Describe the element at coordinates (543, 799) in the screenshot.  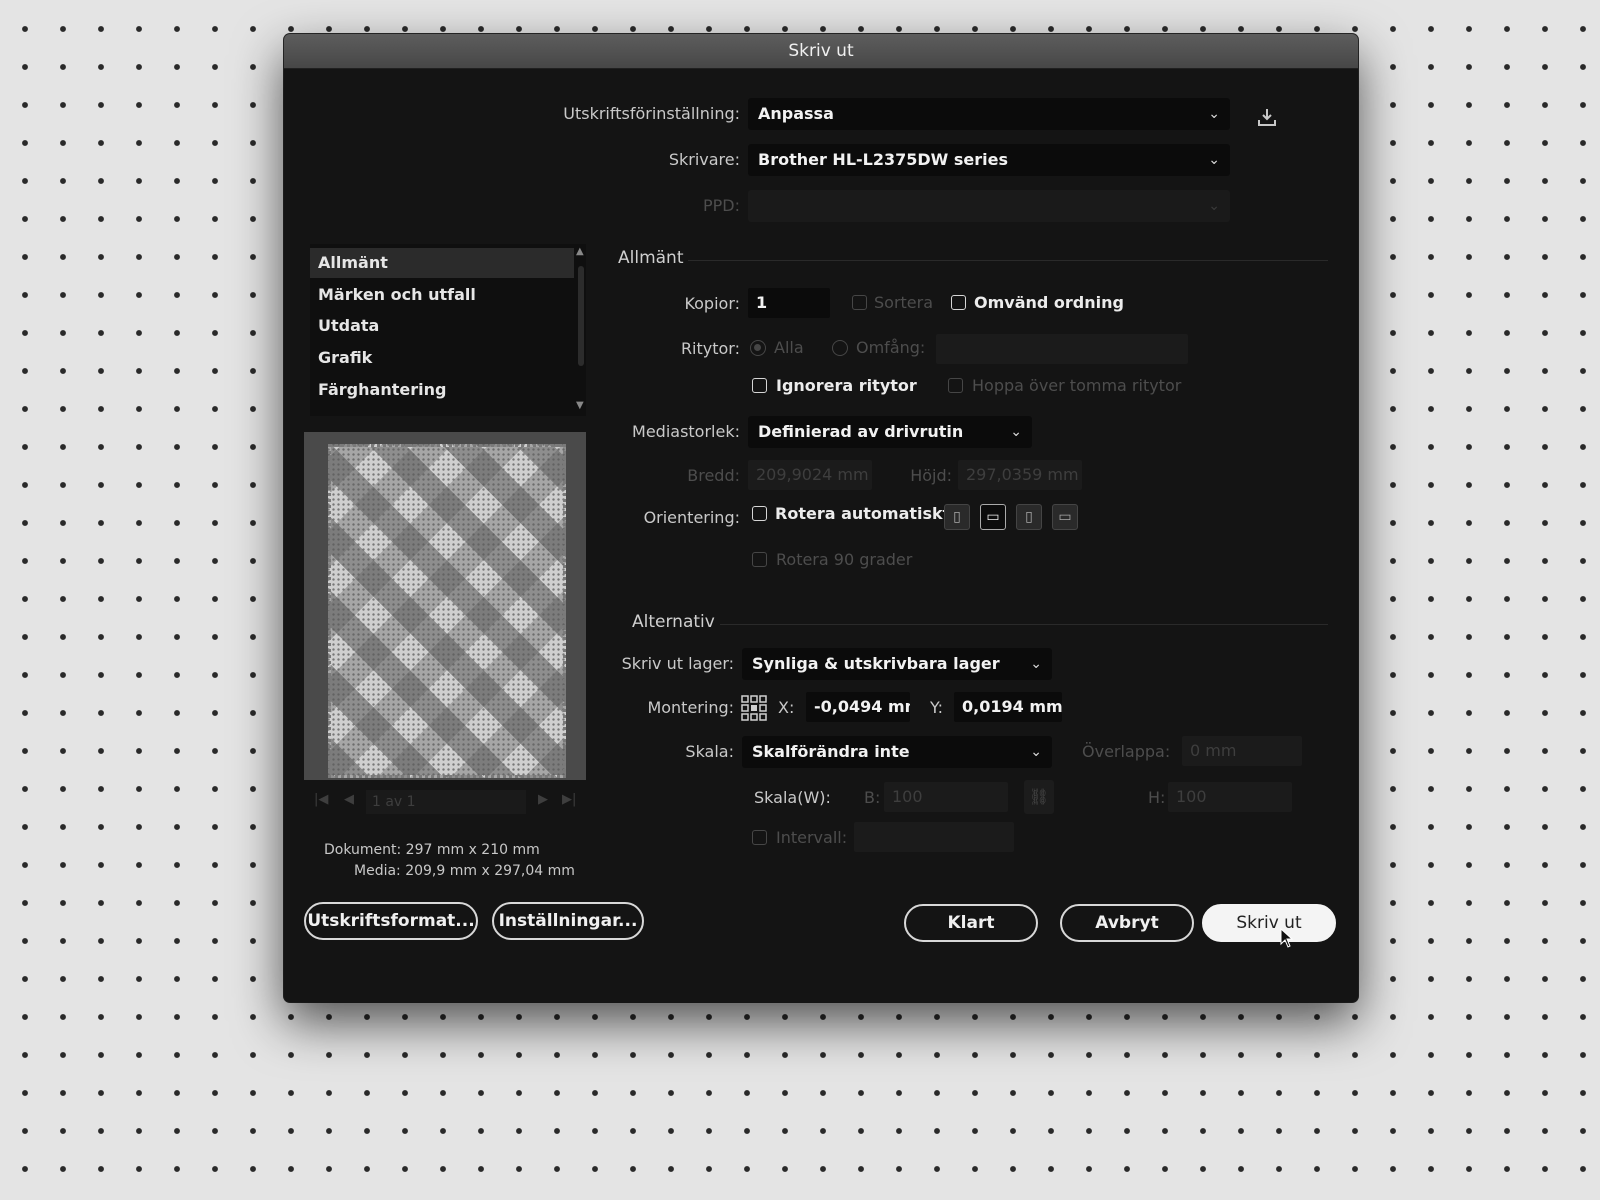
I see `next-page-icon: ▶` at that location.